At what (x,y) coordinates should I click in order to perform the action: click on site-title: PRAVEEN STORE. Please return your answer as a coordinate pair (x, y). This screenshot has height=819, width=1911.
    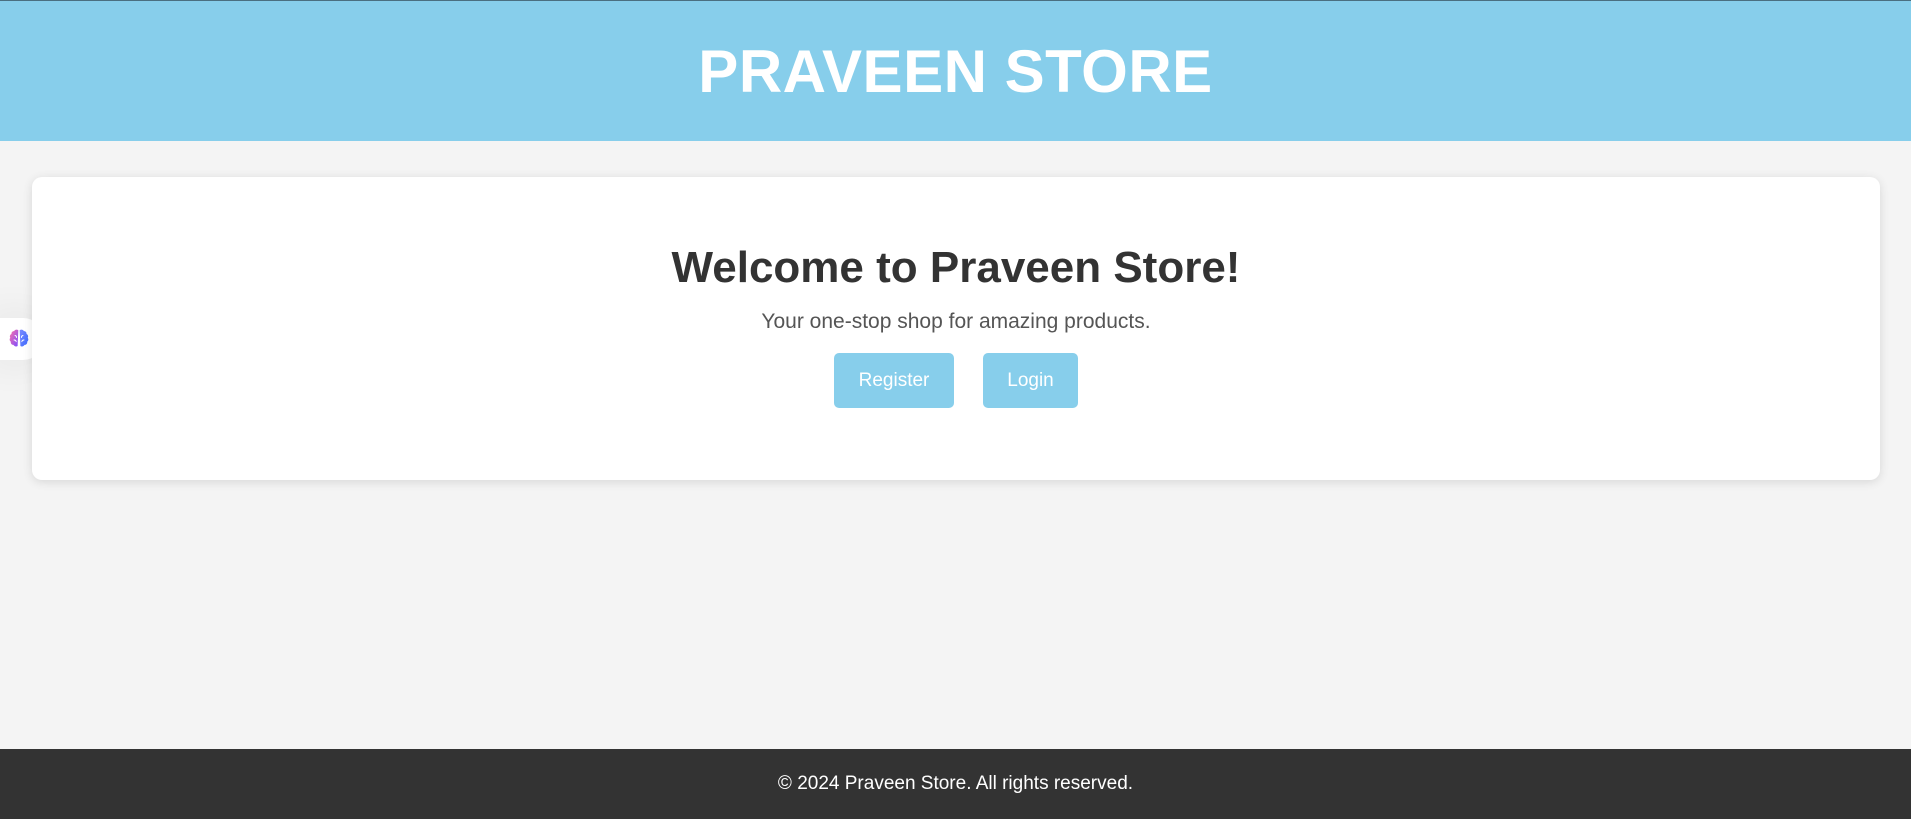
    Looking at the image, I should click on (955, 71).